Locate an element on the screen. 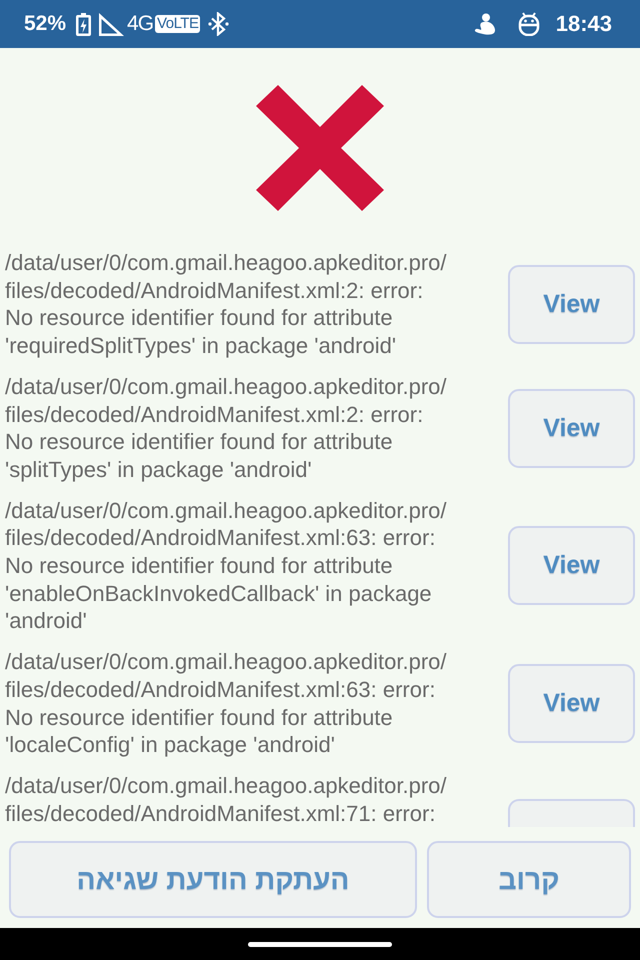 The image size is (640, 960). network-type: 4G is located at coordinates (140, 24).